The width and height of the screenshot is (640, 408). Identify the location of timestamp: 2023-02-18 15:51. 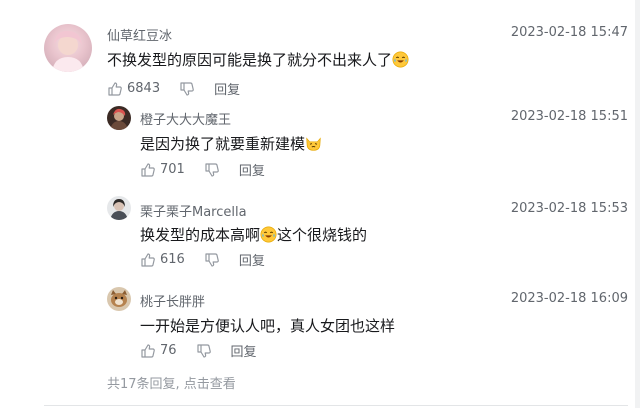
(569, 116).